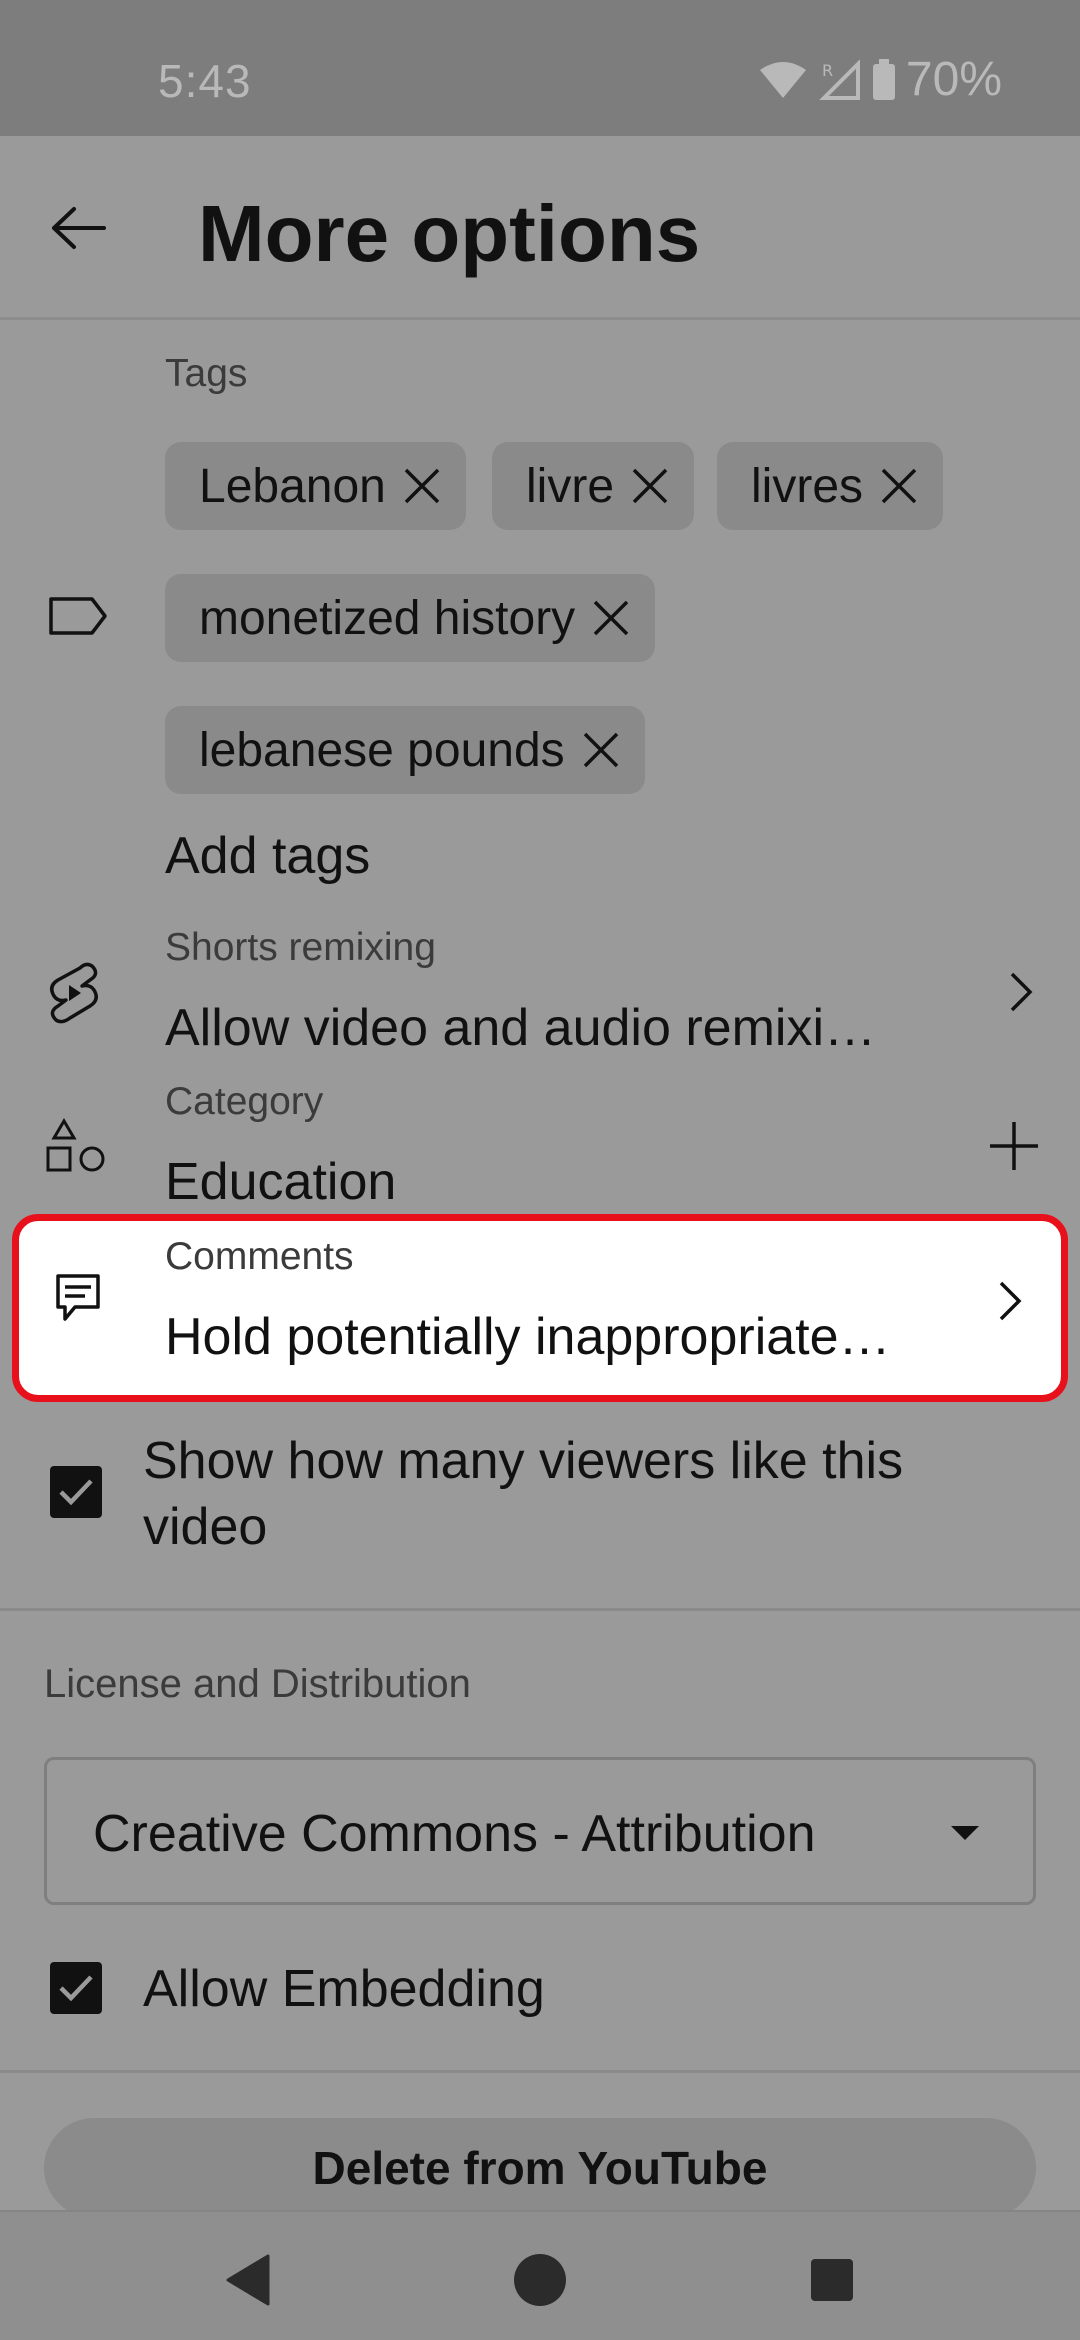  I want to click on page-title: More options, so click(449, 233).